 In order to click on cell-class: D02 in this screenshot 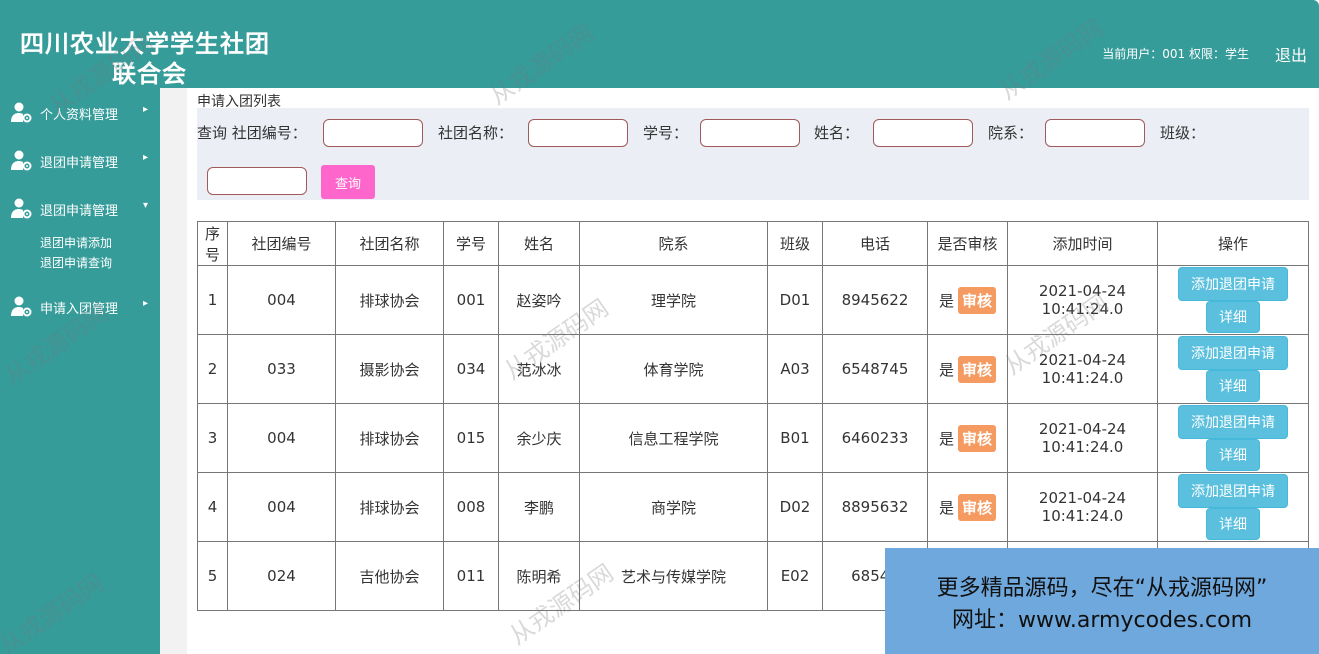, I will do `click(795, 507)`.